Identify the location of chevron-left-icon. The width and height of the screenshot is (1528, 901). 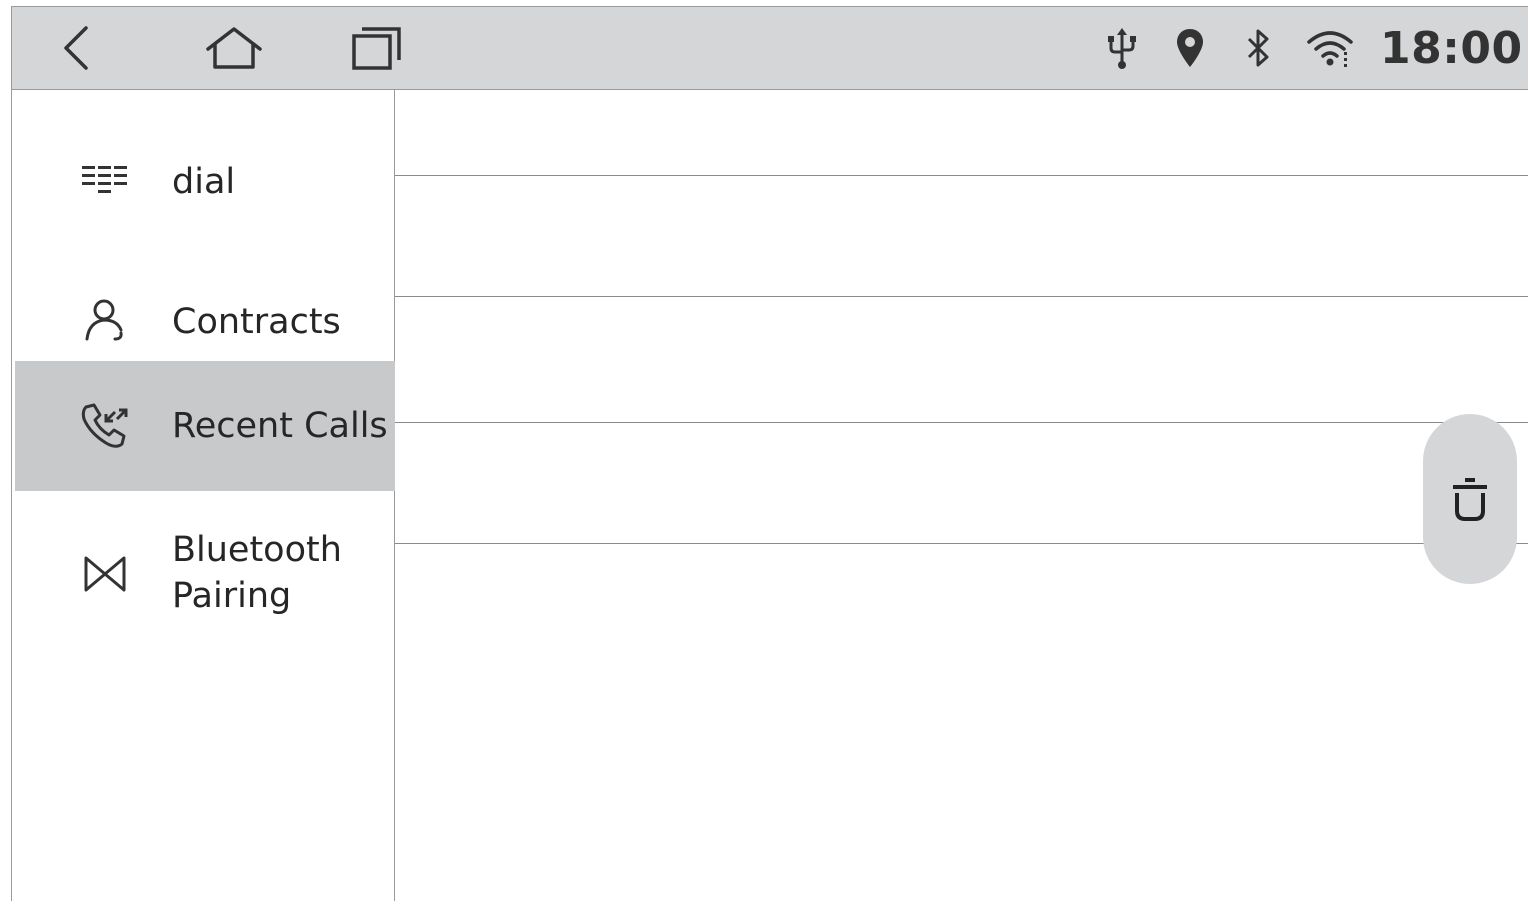
(76, 48).